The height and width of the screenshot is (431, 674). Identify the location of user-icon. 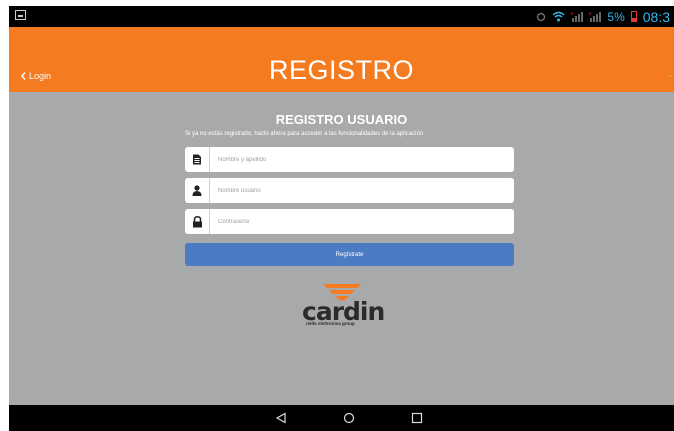
(197, 190).